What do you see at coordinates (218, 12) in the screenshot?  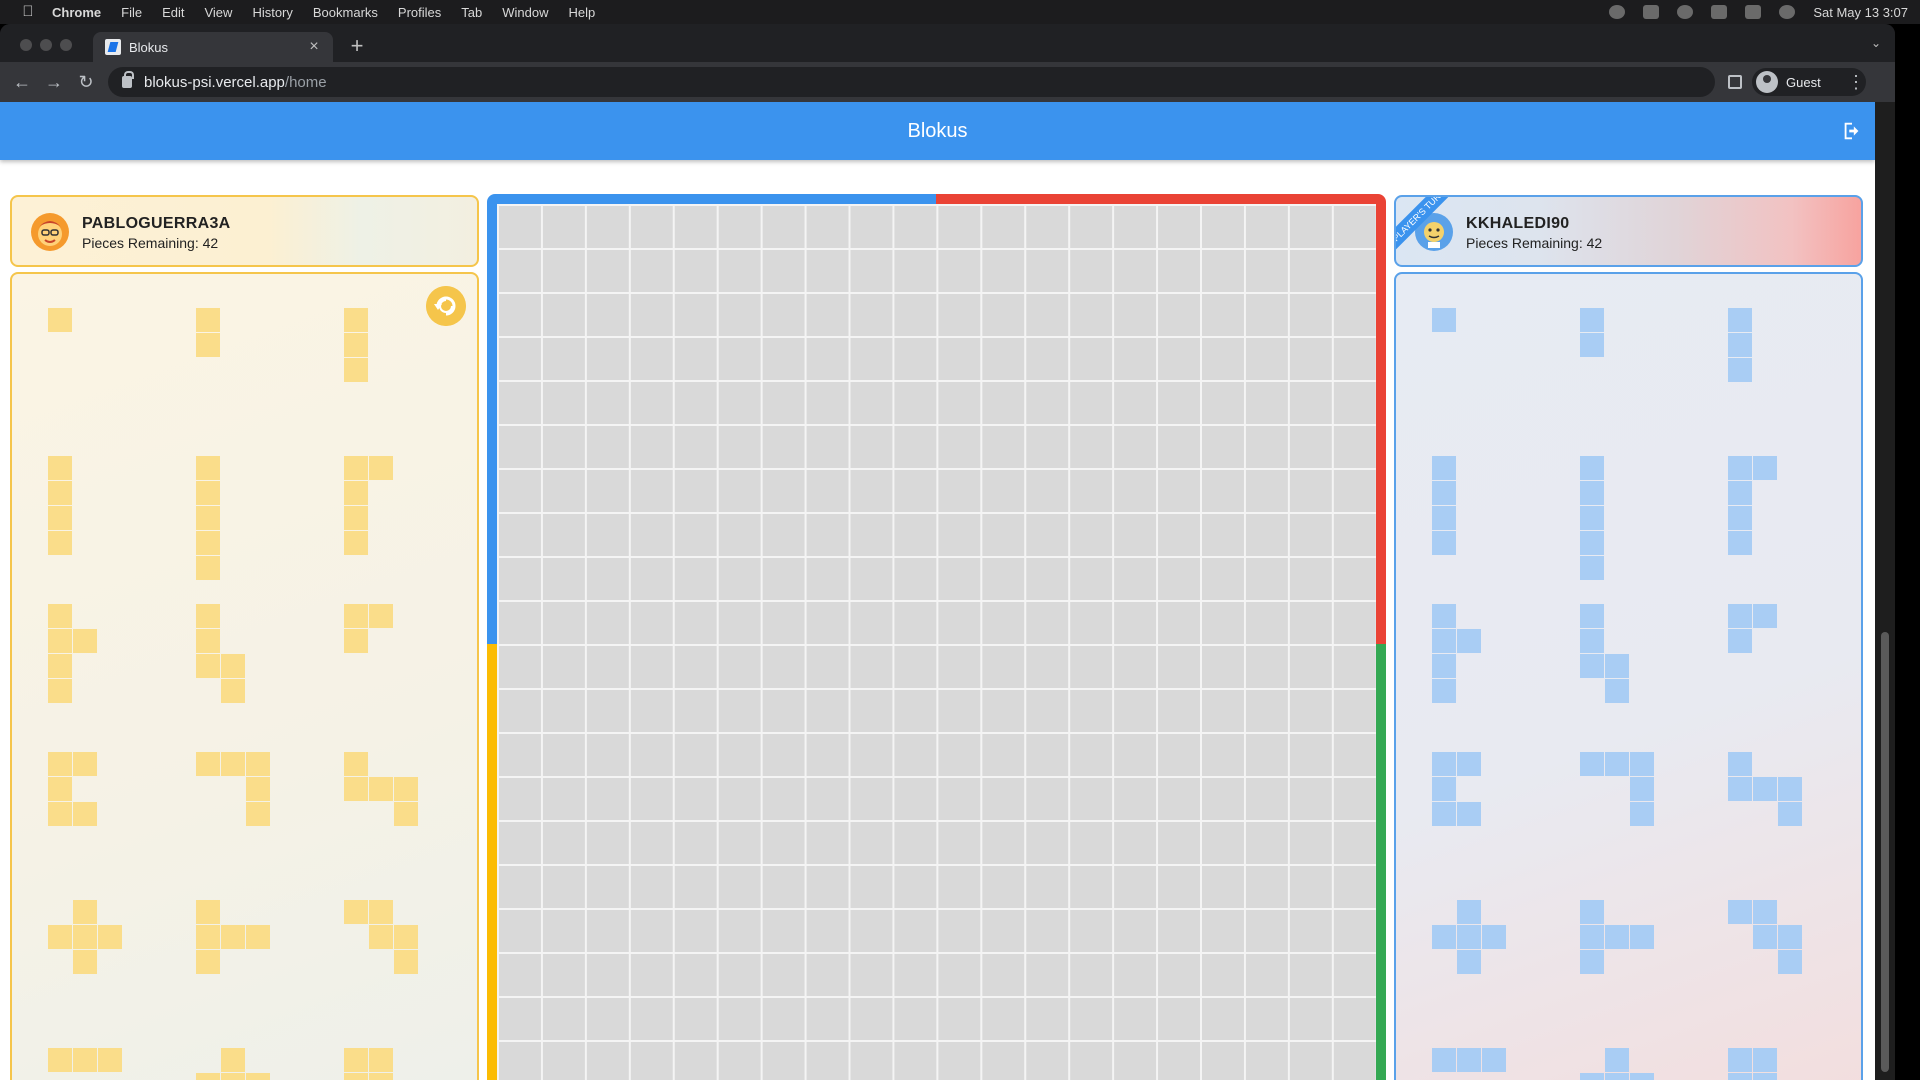 I see `menu-view: View` at bounding box center [218, 12].